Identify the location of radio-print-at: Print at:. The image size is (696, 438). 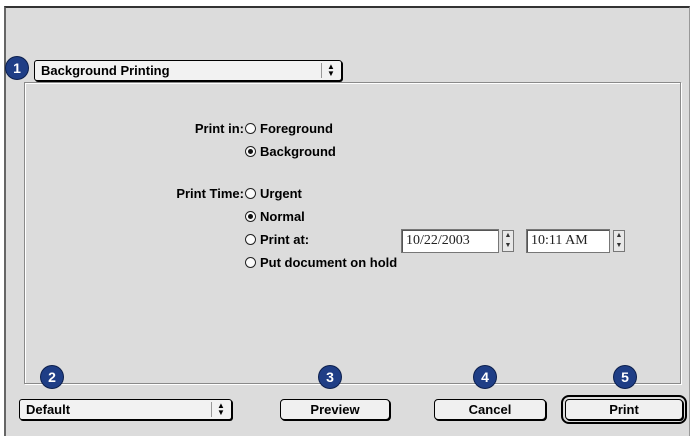
(277, 239).